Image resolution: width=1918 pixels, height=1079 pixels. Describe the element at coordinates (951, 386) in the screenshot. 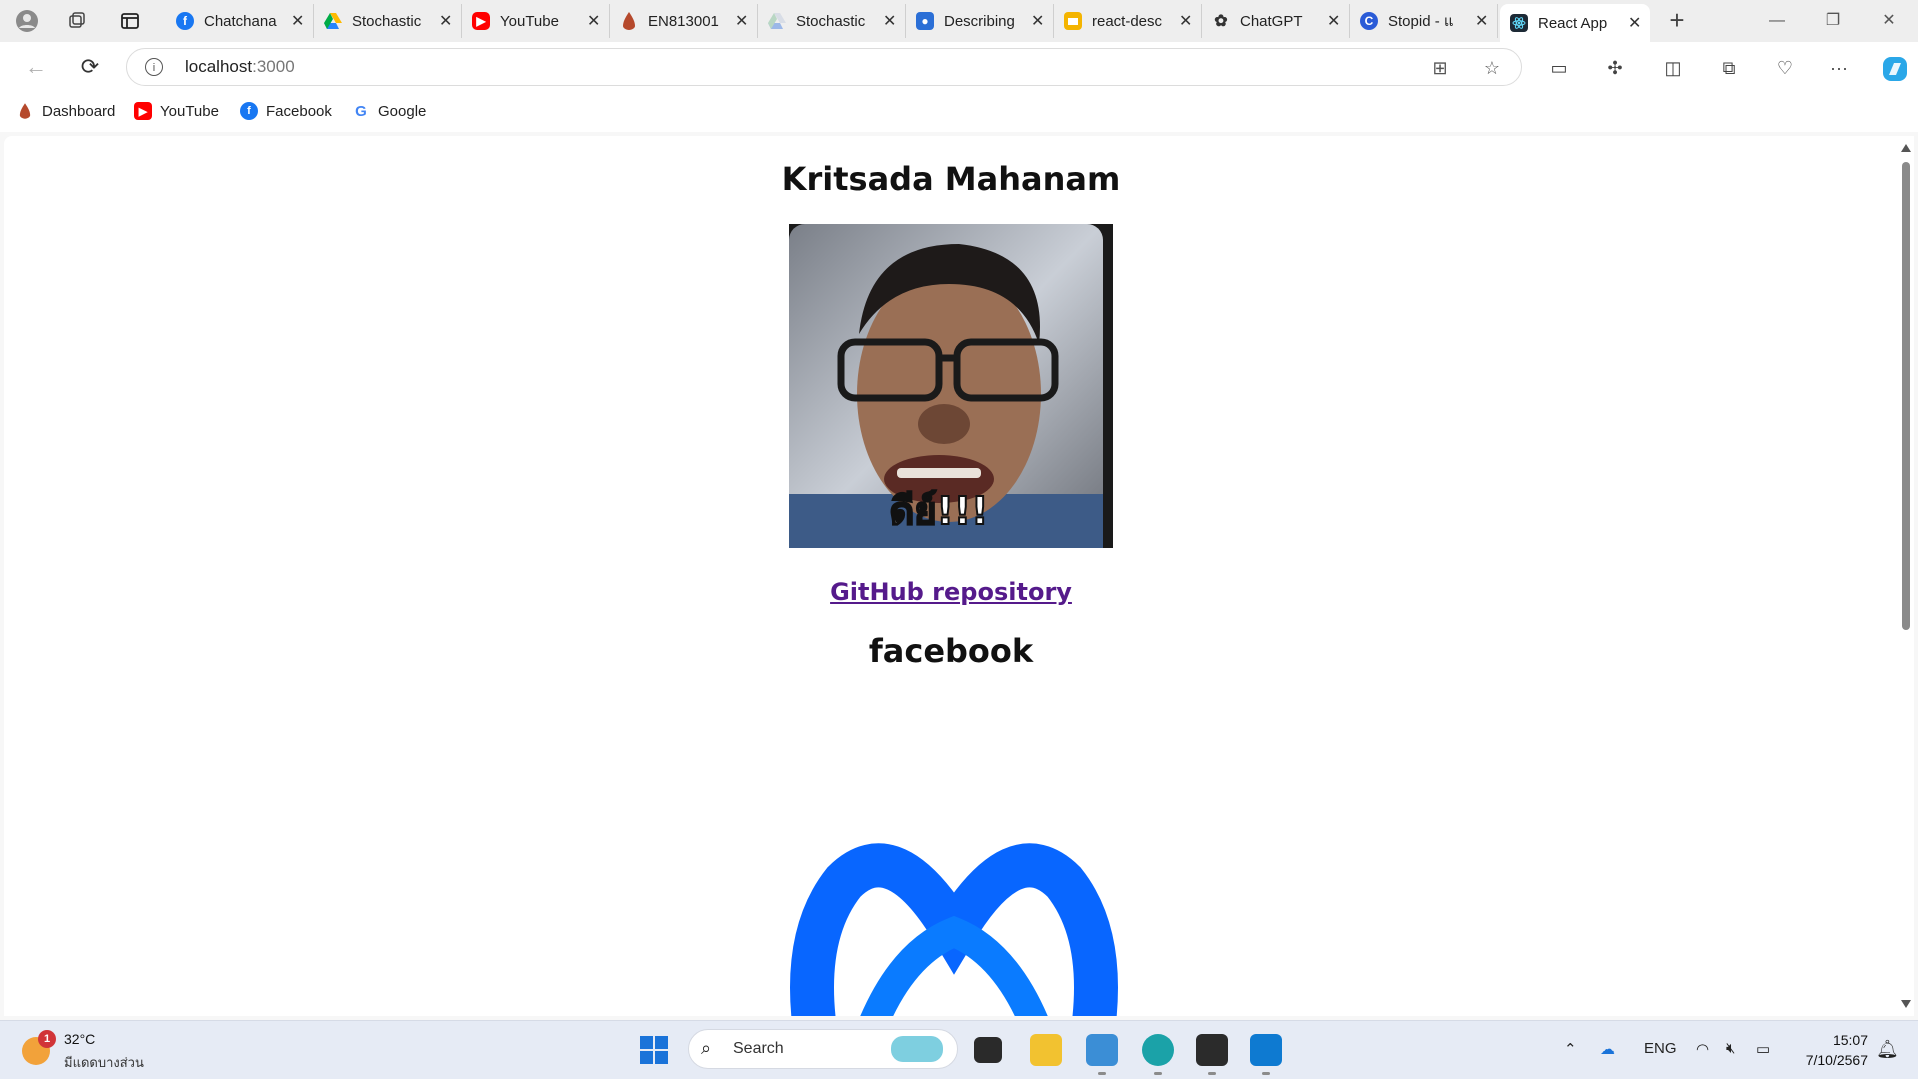

I see `profile-photo: ดีย์!!!` at that location.